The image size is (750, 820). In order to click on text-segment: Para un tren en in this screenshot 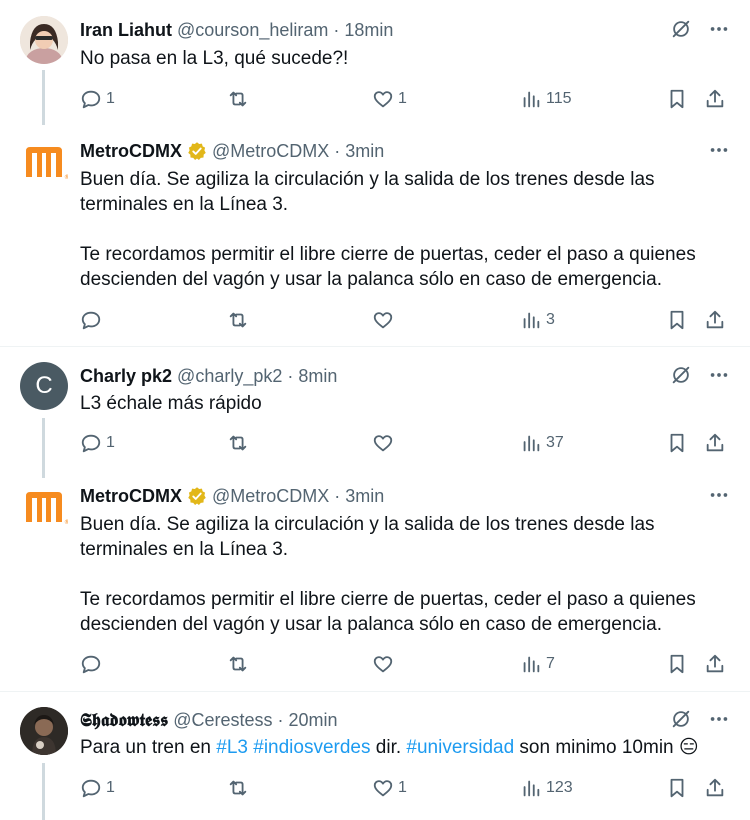, I will do `click(148, 747)`.